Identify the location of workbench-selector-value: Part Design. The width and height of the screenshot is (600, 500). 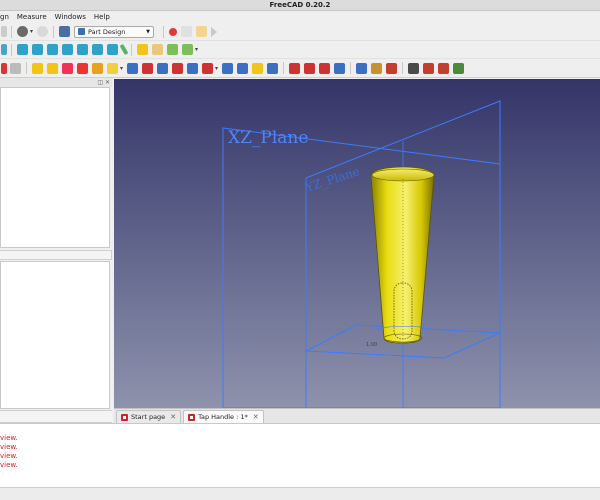
(107, 31).